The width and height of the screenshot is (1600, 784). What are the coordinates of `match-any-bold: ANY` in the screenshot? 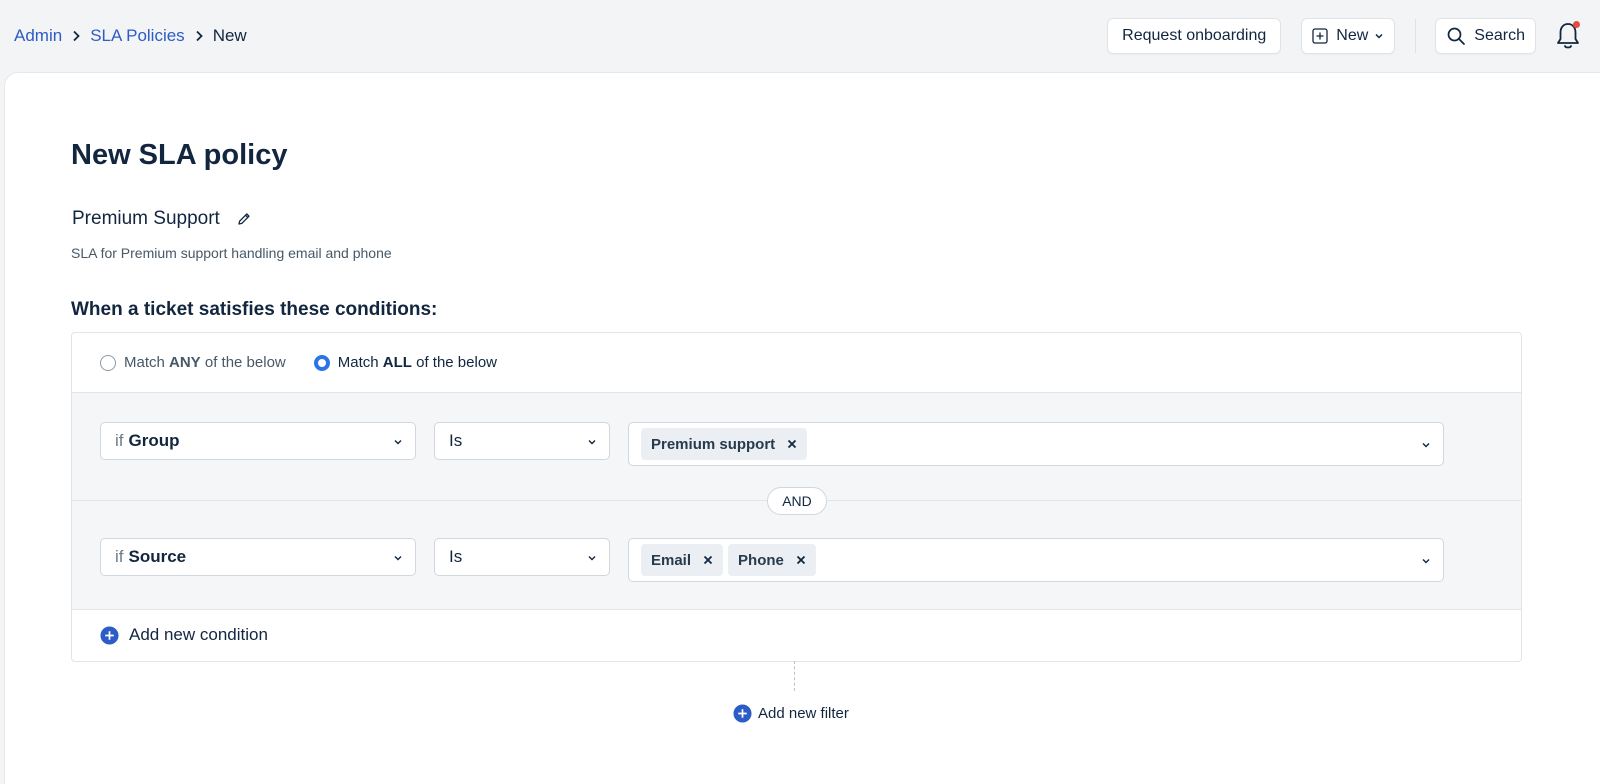 It's located at (185, 362).